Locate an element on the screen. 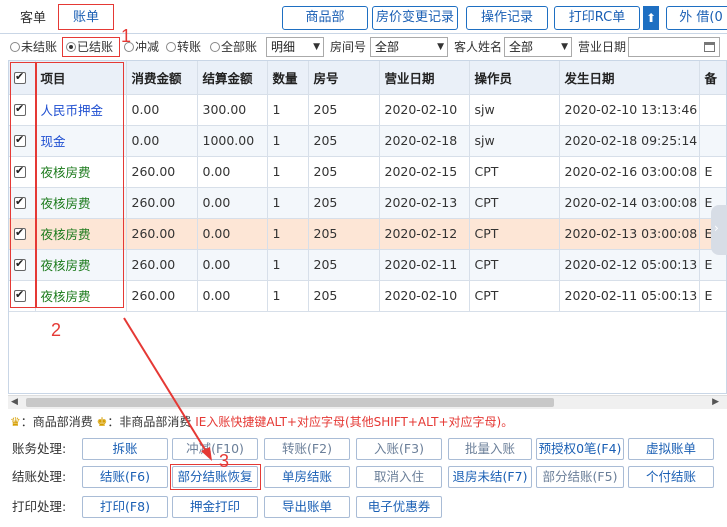 The image size is (727, 527). radio-all: 全部账 is located at coordinates (233, 47).